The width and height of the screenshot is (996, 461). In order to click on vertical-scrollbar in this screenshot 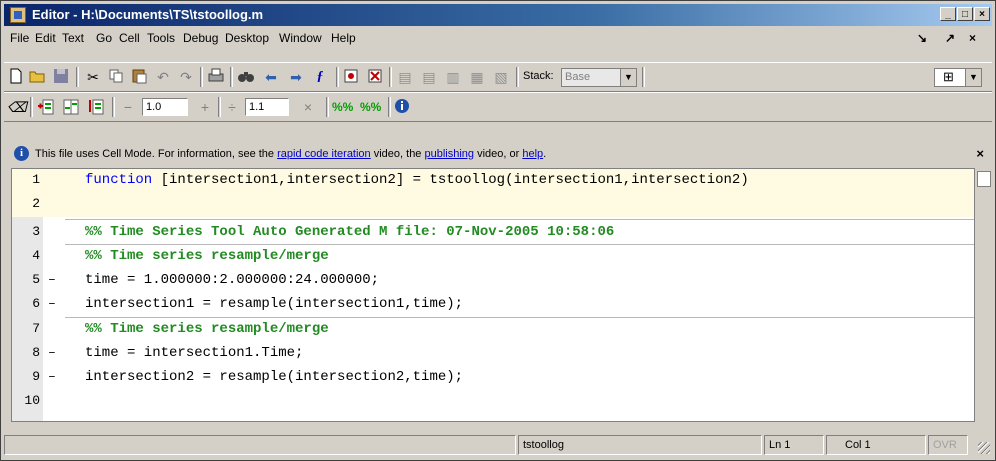, I will do `click(984, 179)`.